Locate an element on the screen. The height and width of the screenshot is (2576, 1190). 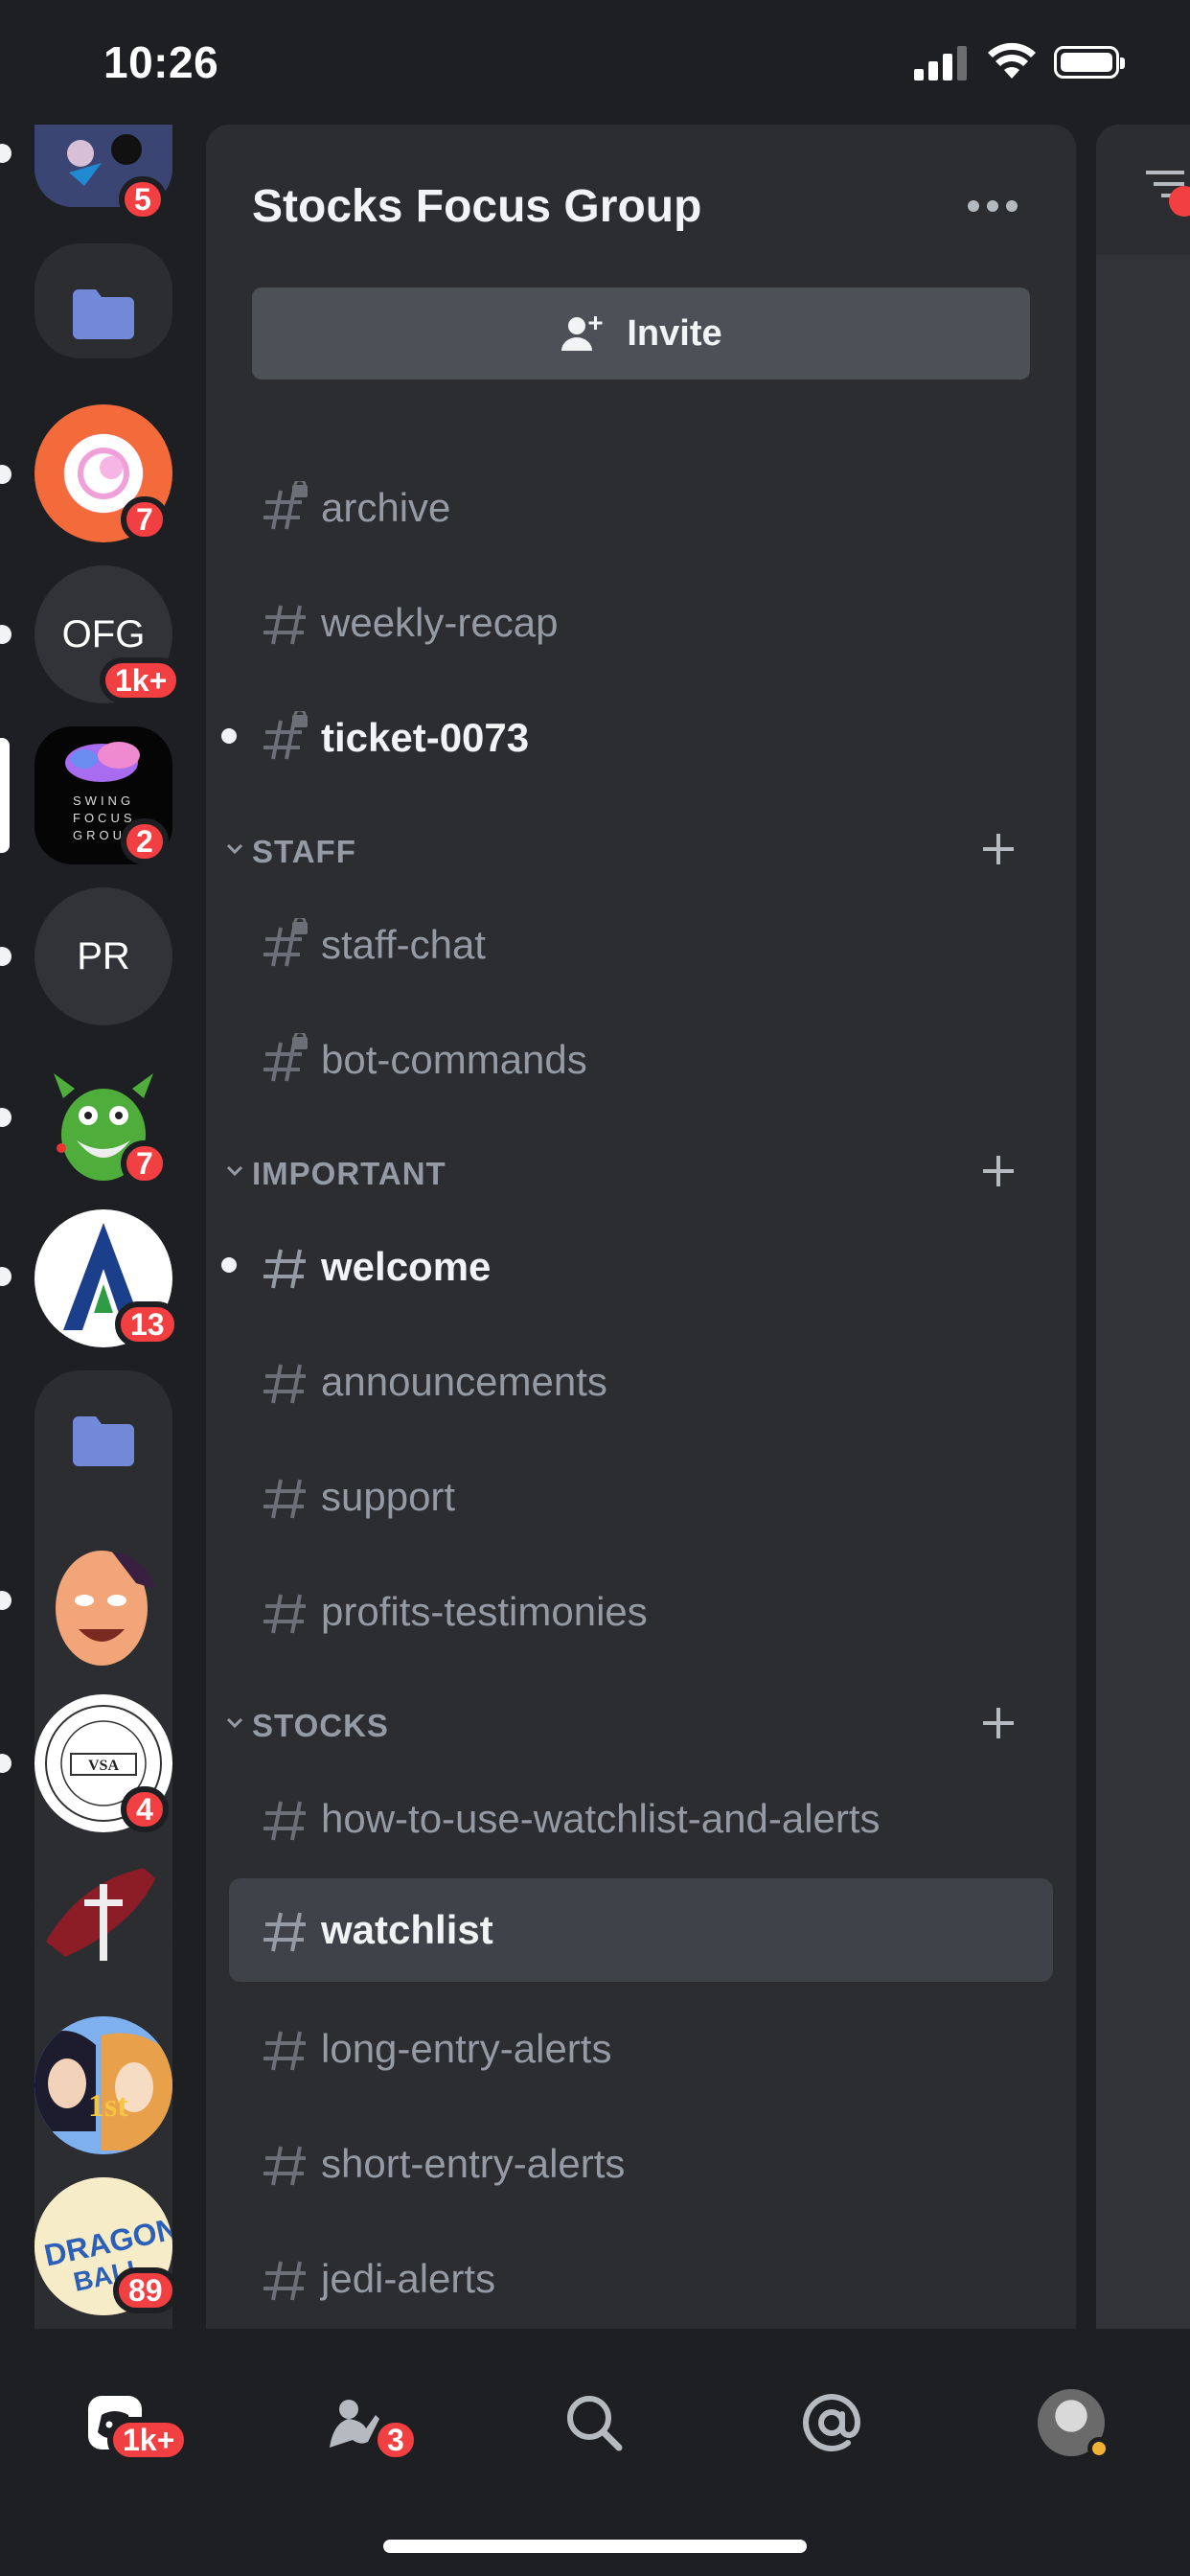
active-server-indicator is located at coordinates (5, 795).